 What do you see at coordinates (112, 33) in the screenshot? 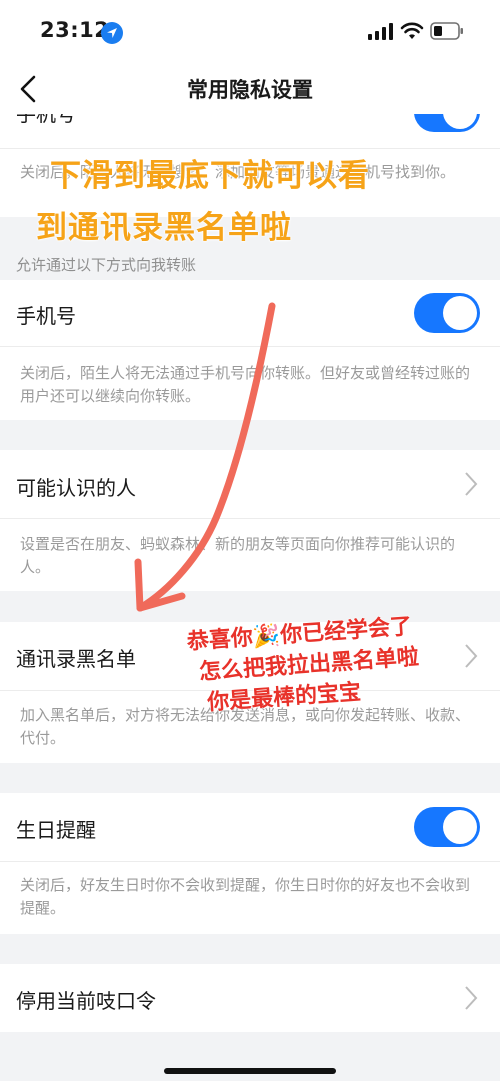
I see `location-arrow-icon` at bounding box center [112, 33].